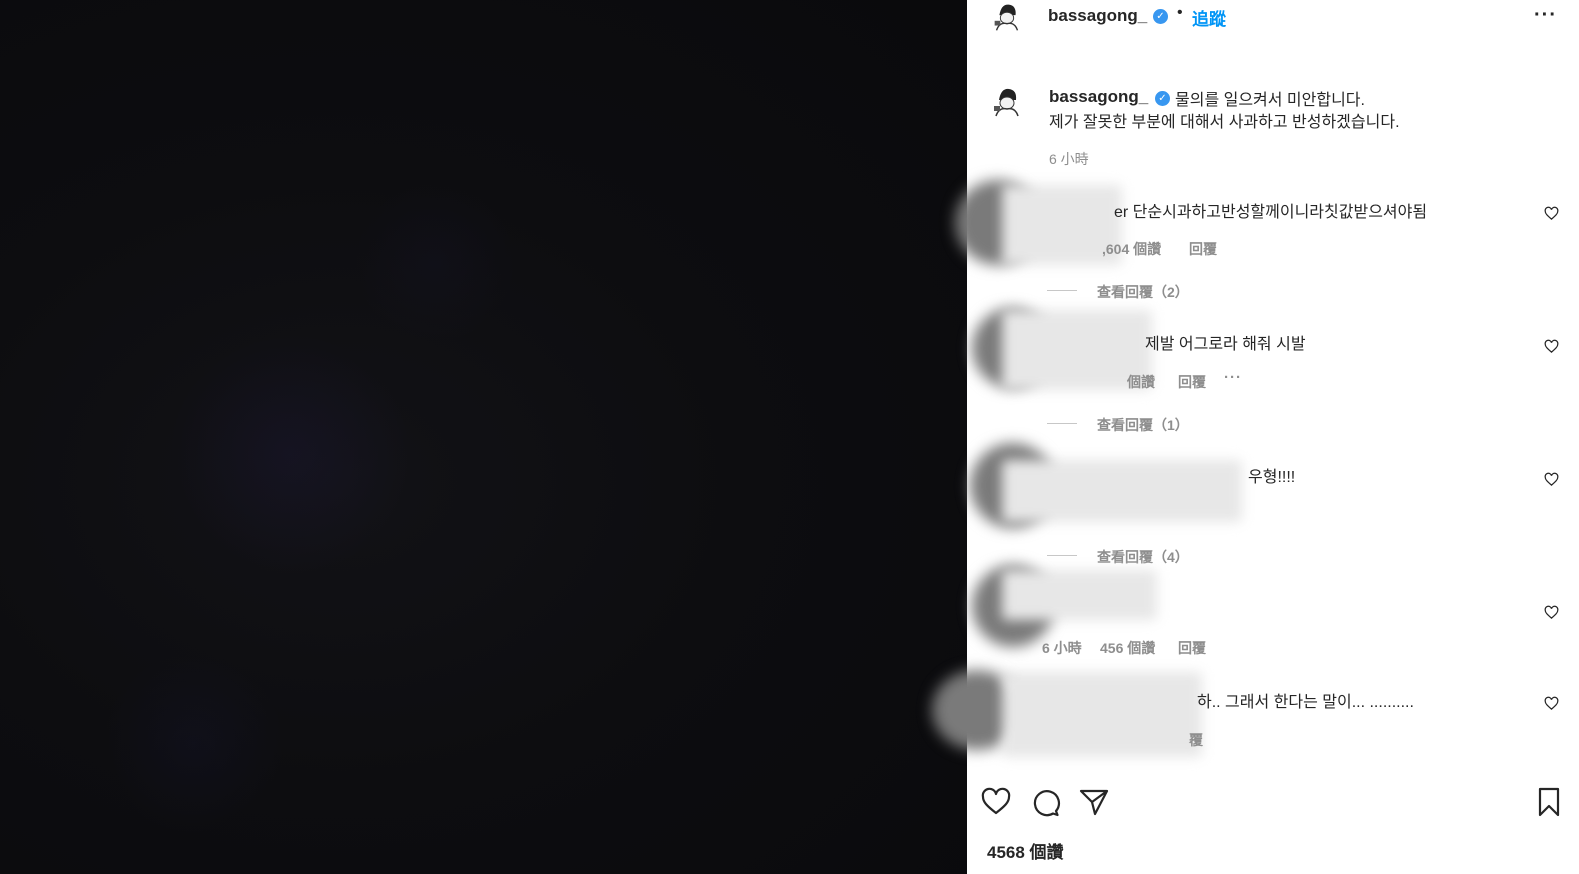  I want to click on comment-icon, so click(1045, 802).